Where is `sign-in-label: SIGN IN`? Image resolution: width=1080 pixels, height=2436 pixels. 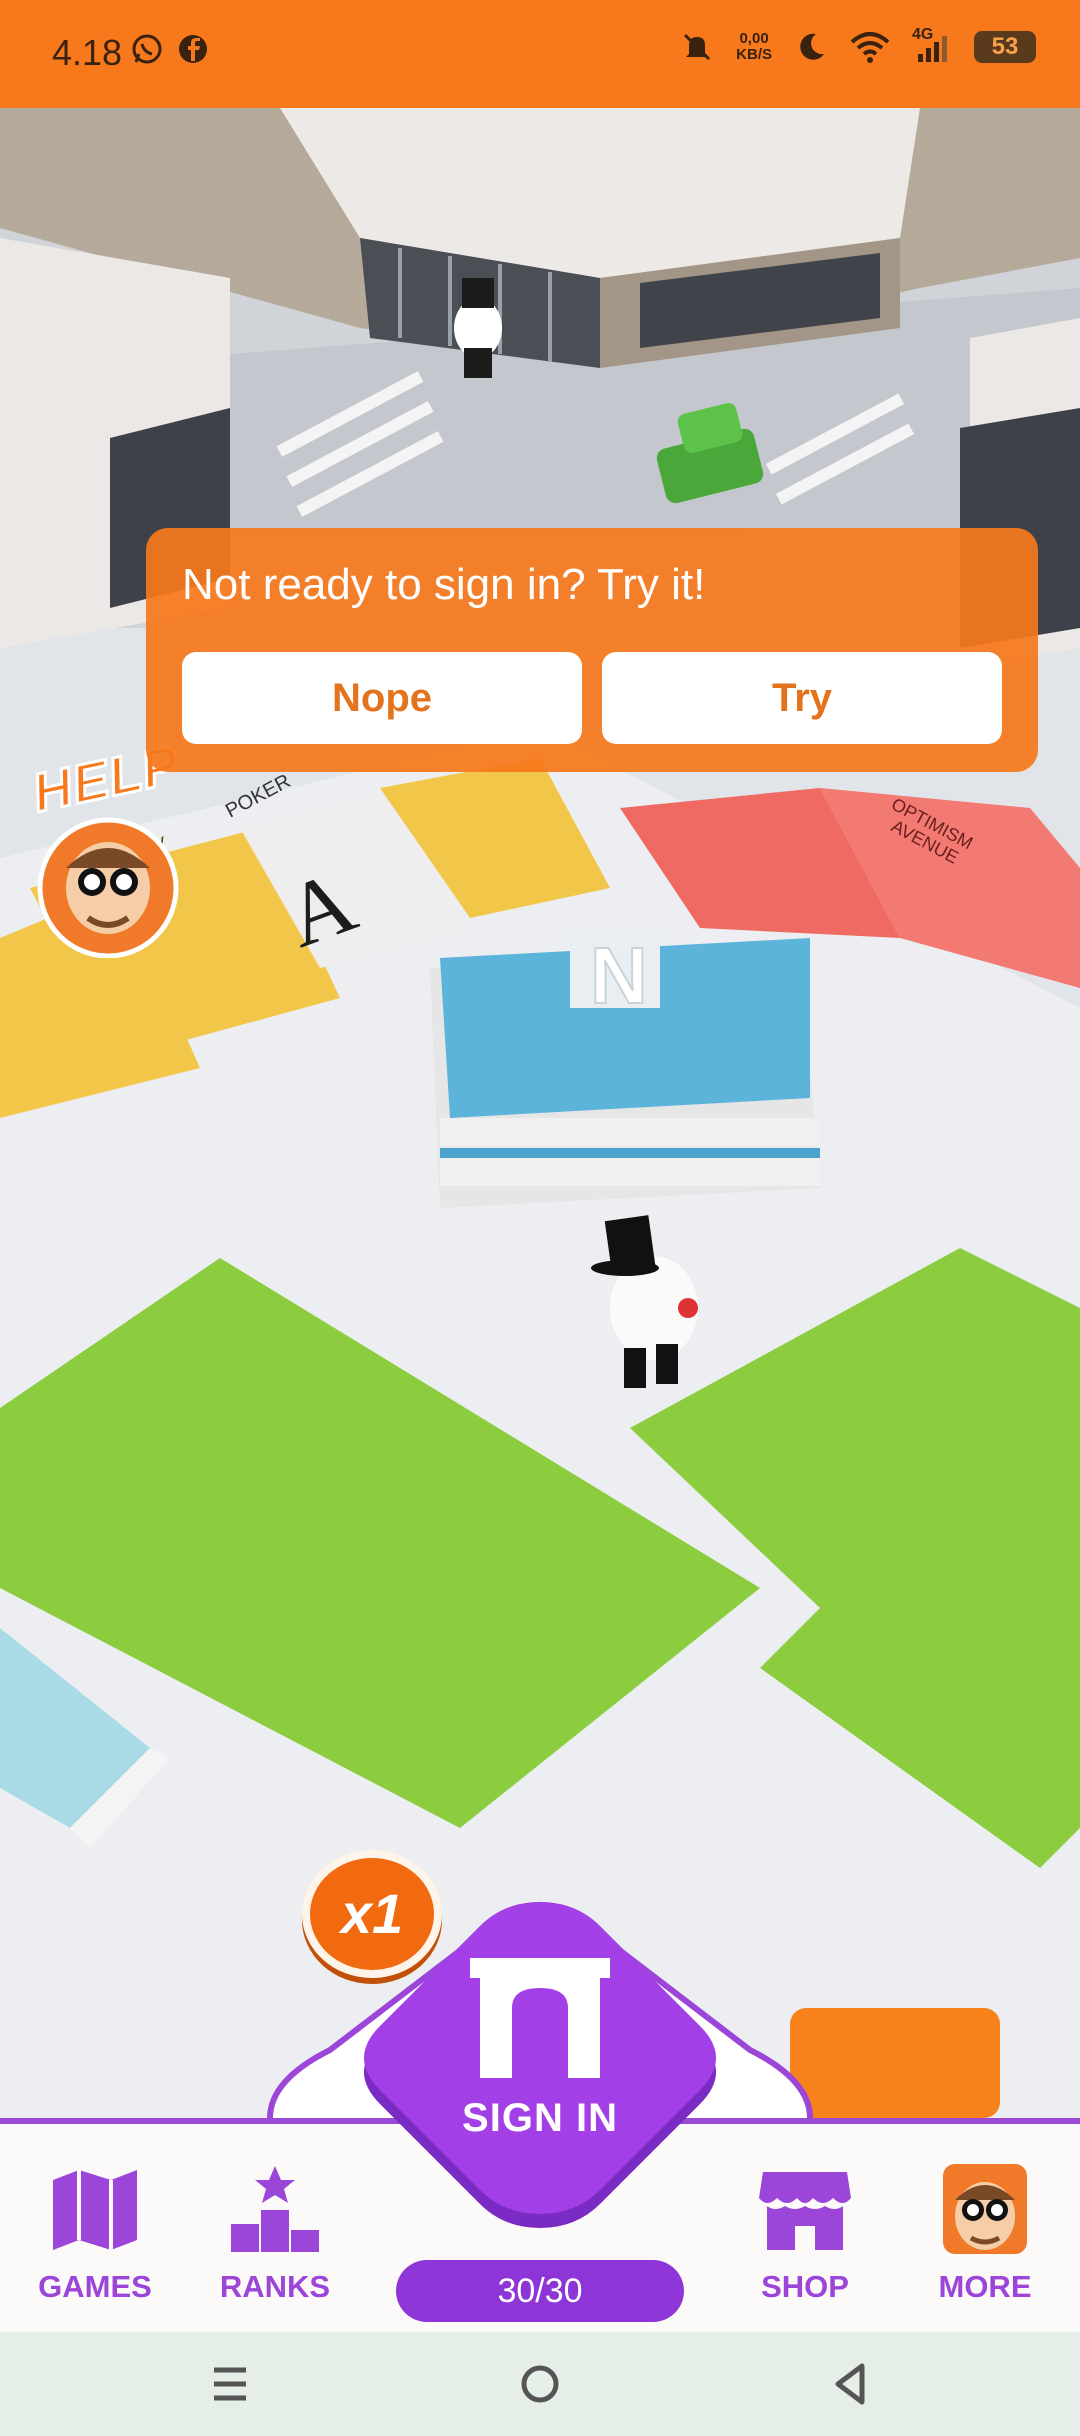
sign-in-label: SIGN IN is located at coordinates (540, 2118).